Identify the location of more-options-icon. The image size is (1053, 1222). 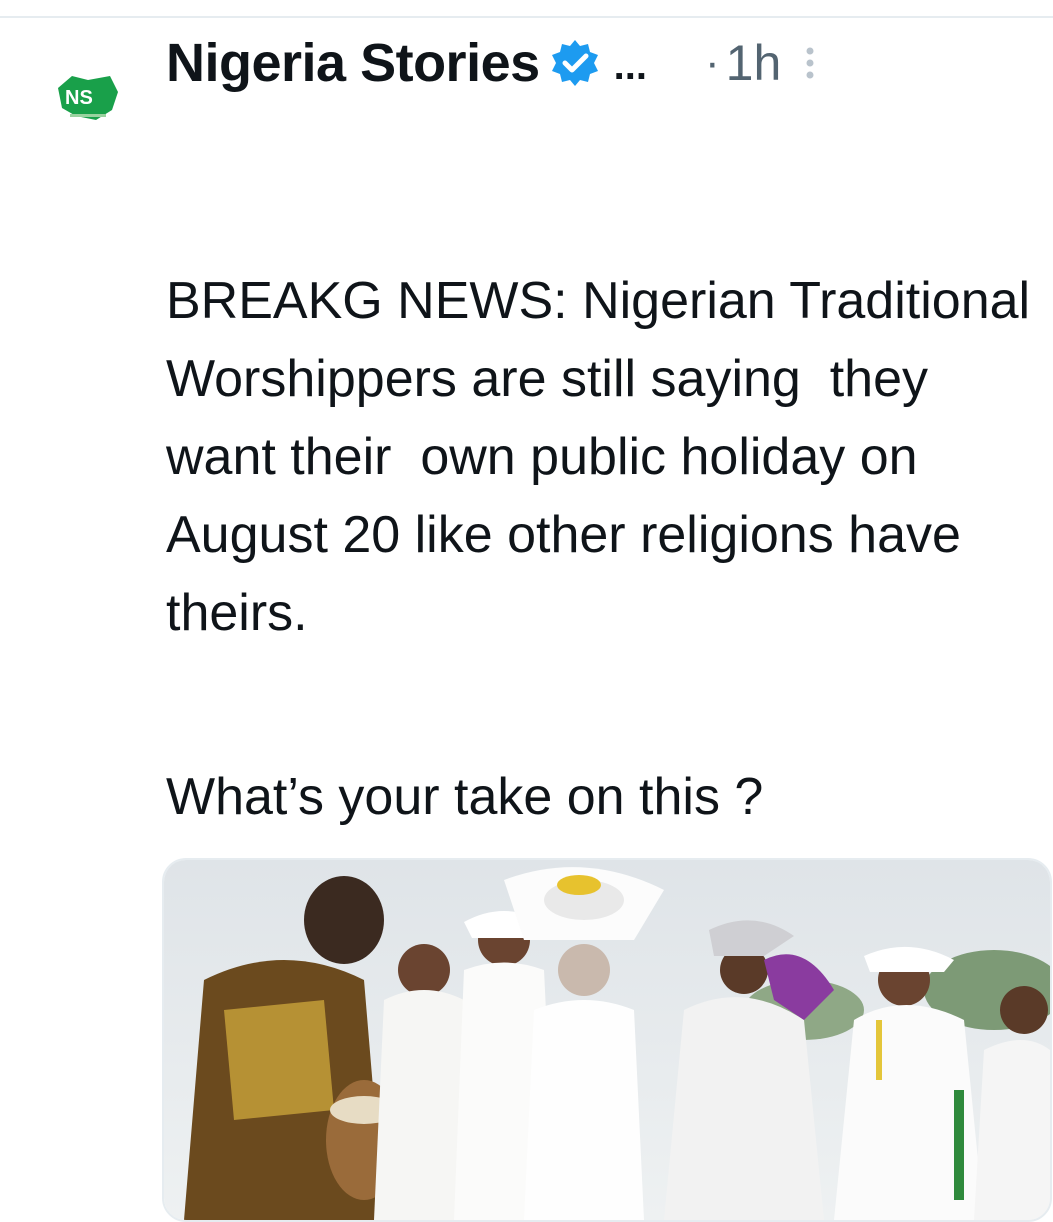
(810, 63).